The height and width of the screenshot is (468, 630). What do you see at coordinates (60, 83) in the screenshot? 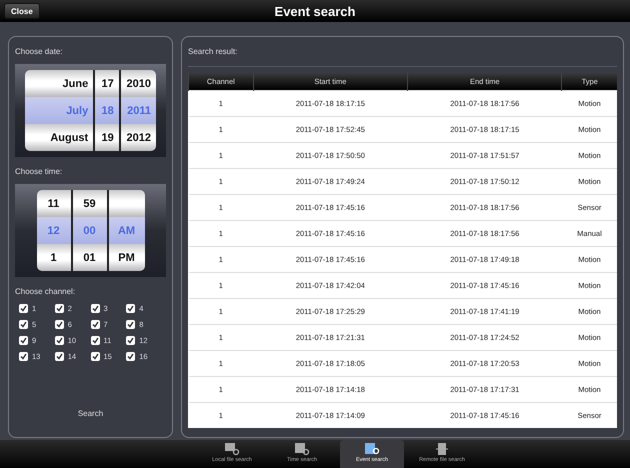
I see `picker-item: June` at bounding box center [60, 83].